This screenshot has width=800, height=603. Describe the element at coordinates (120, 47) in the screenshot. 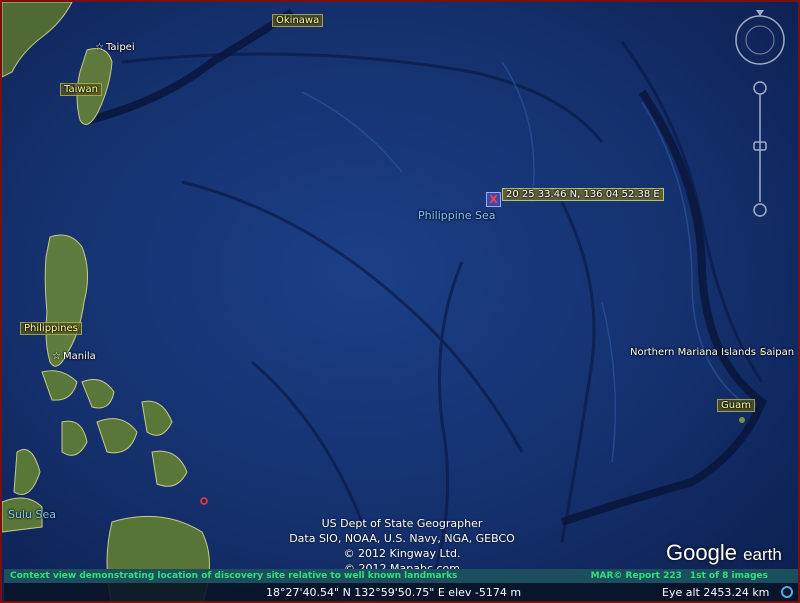

I see `taipei-text: Taipei` at that location.